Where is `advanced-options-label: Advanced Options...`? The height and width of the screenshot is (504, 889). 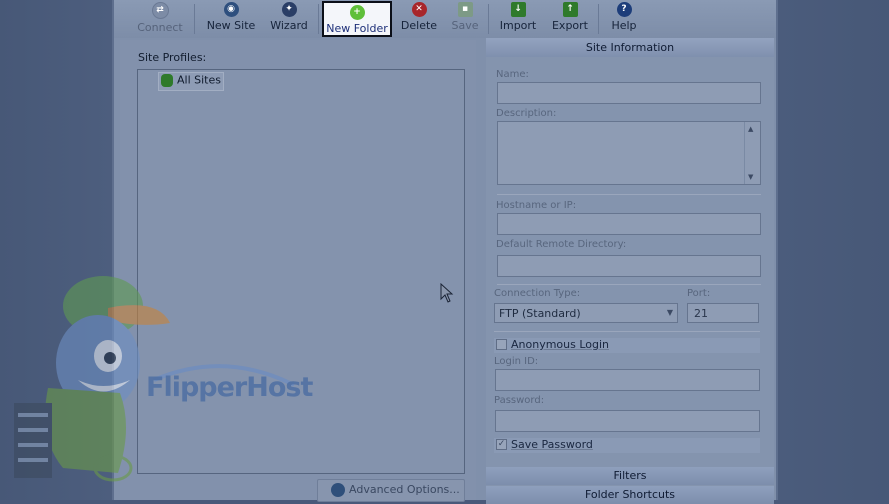
advanced-options-label: Advanced Options... is located at coordinates (404, 489).